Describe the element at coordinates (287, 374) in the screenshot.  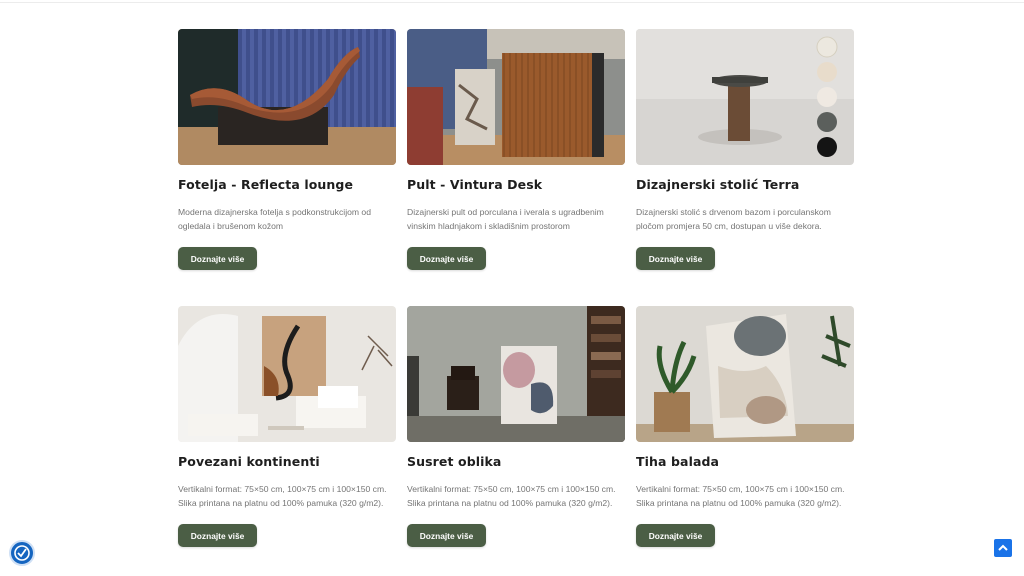
I see `abstract-art-living-room-image` at that location.